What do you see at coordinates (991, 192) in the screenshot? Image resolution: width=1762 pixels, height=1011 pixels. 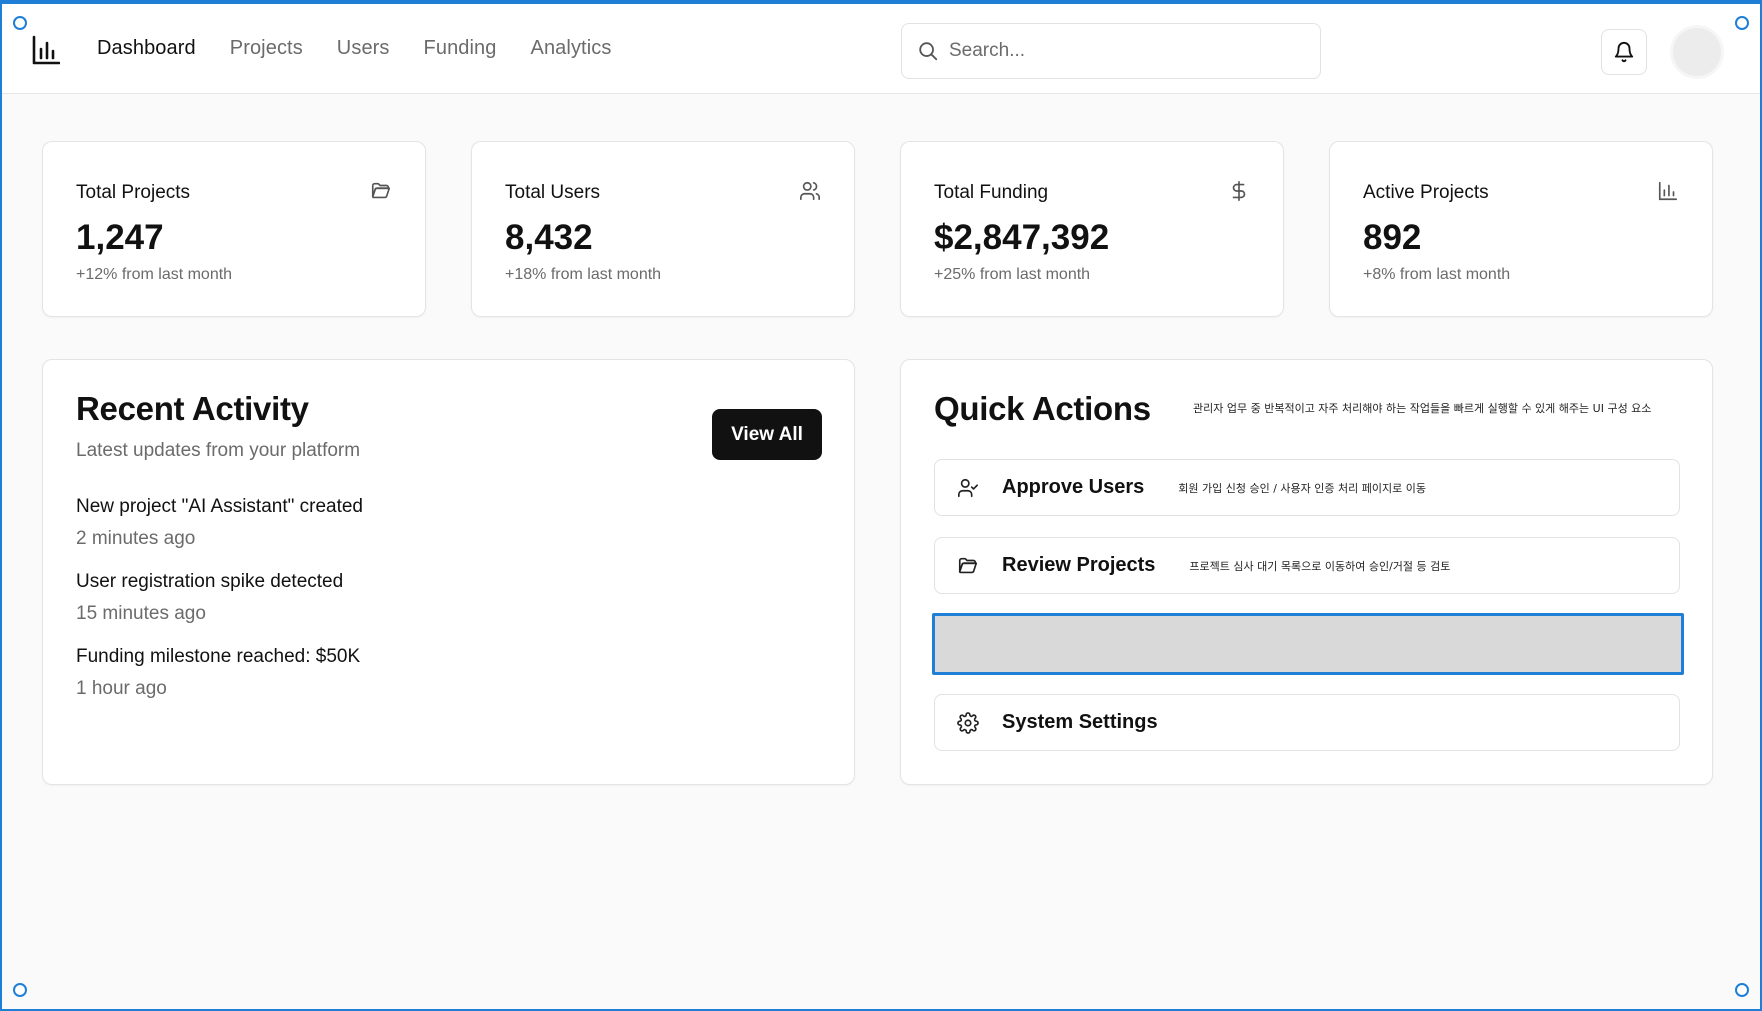 I see `stat-label: Total Funding` at bounding box center [991, 192].